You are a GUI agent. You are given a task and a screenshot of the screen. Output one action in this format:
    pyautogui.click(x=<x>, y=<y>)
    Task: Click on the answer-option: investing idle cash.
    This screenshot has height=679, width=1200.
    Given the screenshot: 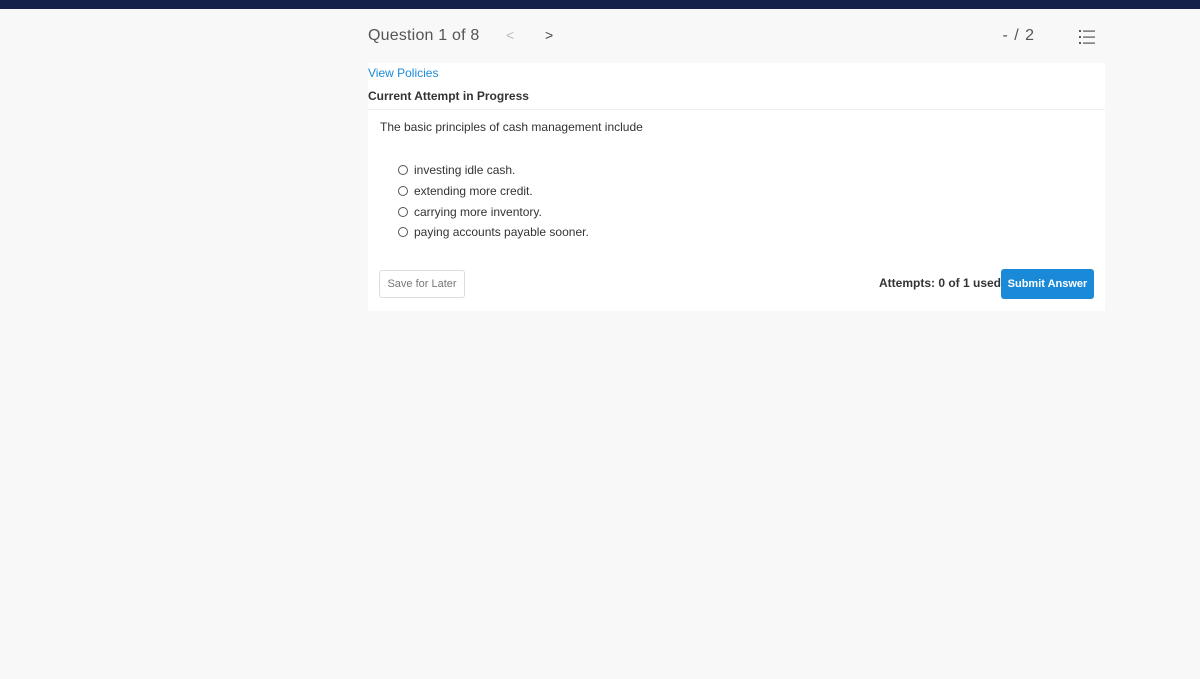 What is the action you would take?
    pyautogui.click(x=493, y=170)
    